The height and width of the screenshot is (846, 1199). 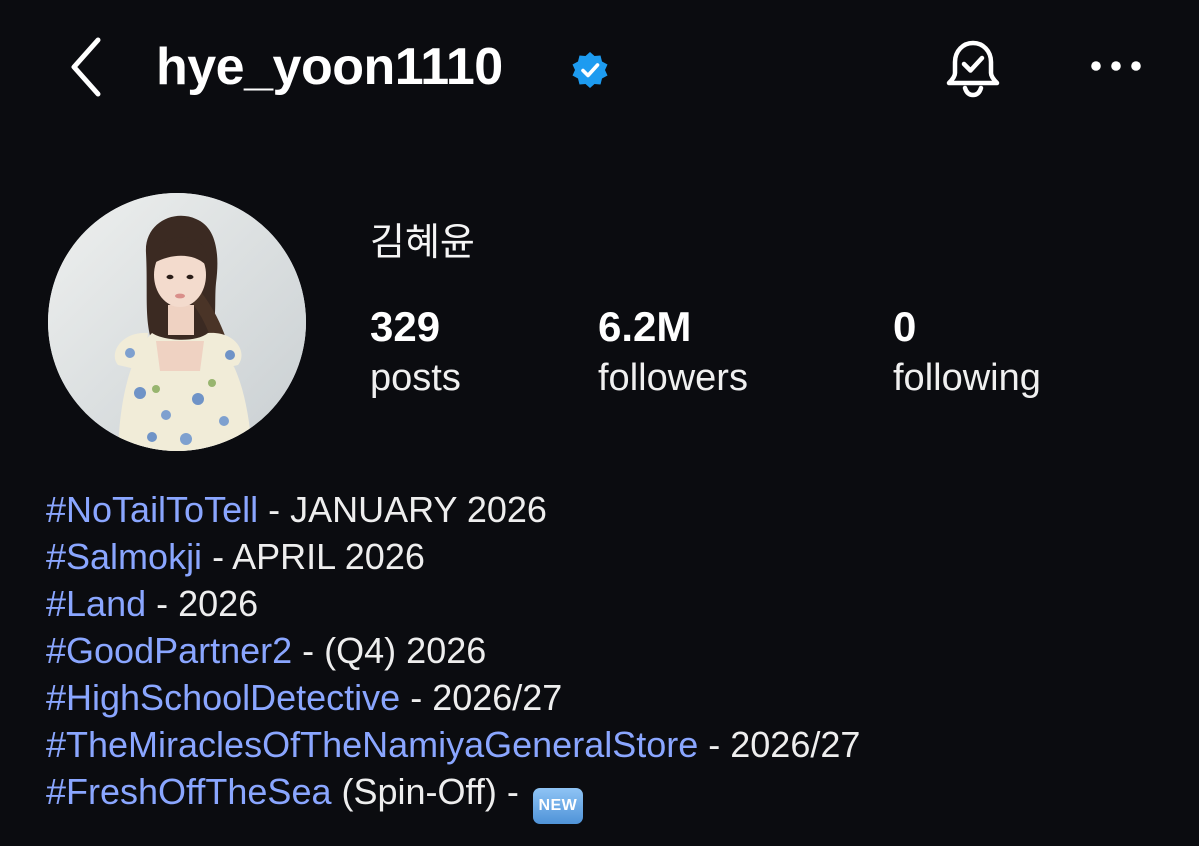 I want to click on avatar-photo, so click(x=177, y=322).